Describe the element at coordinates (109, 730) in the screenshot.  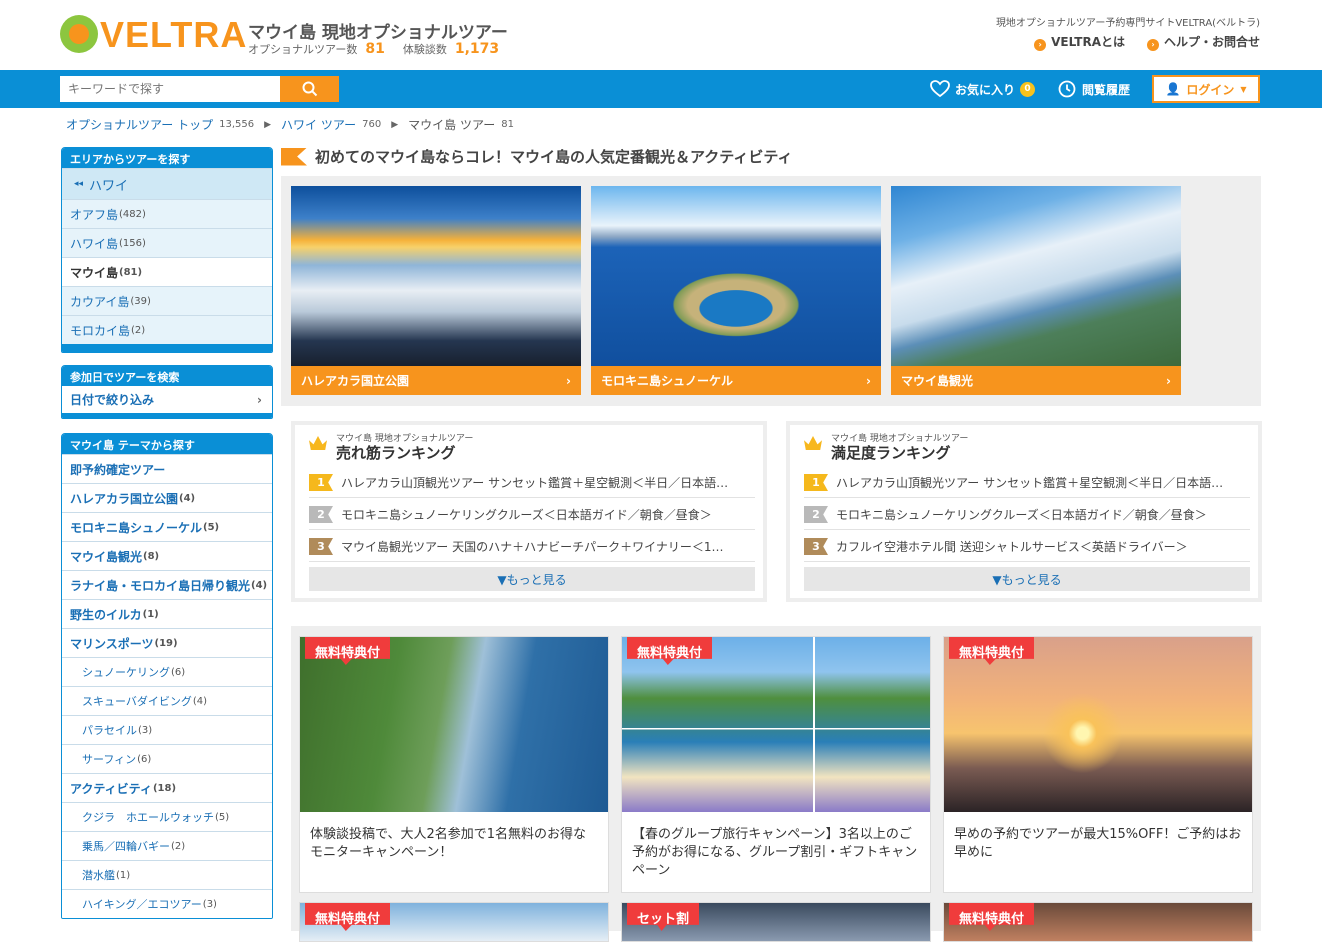
I see `theme-label: パラセイル` at that location.